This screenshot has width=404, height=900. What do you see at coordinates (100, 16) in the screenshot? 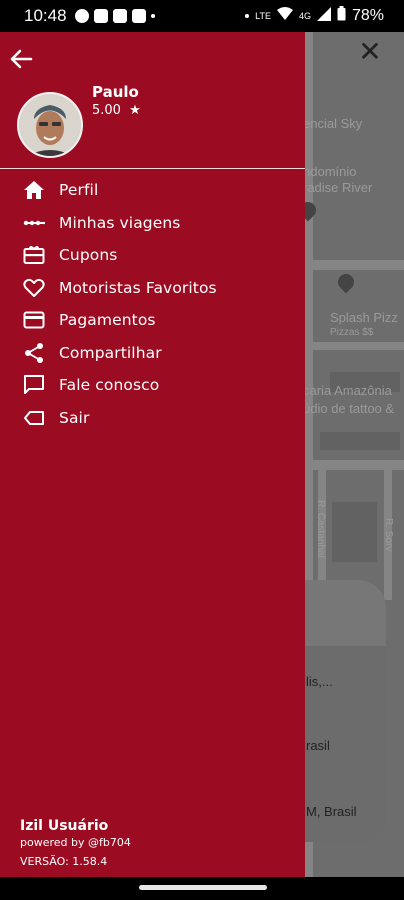
I see `news-icon` at bounding box center [100, 16].